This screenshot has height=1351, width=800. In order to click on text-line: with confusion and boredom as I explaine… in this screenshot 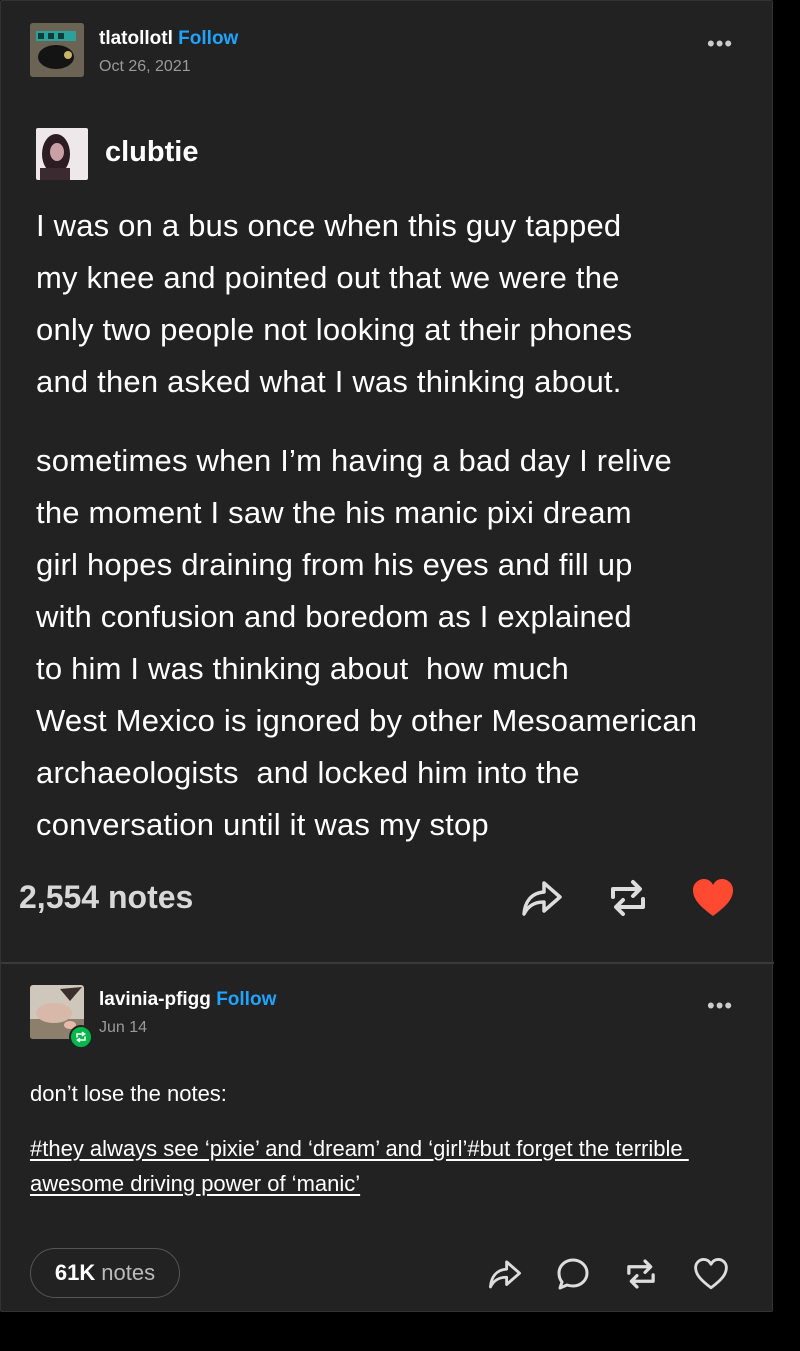, I will do `click(334, 616)`.